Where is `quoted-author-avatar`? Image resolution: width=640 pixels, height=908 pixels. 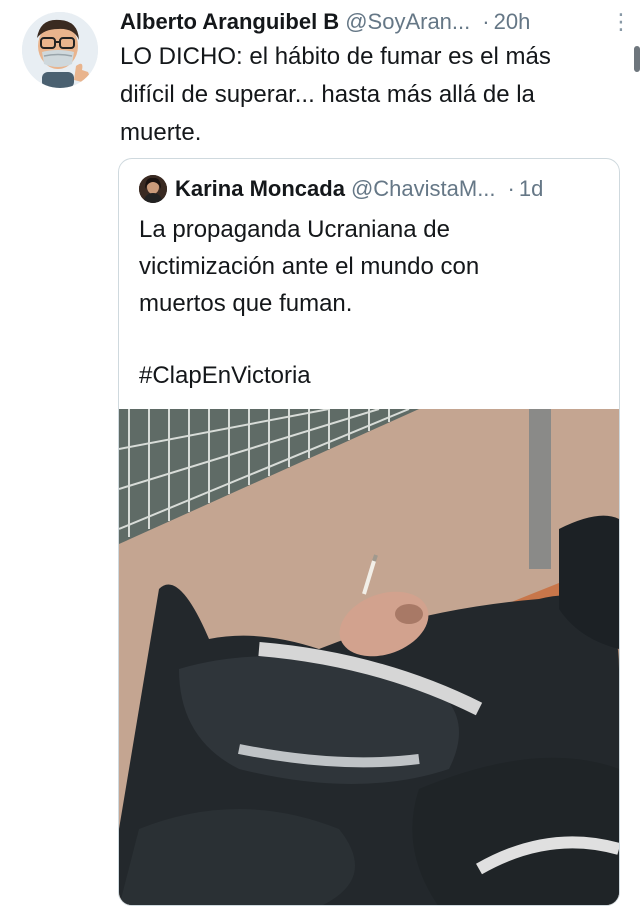 quoted-author-avatar is located at coordinates (153, 189).